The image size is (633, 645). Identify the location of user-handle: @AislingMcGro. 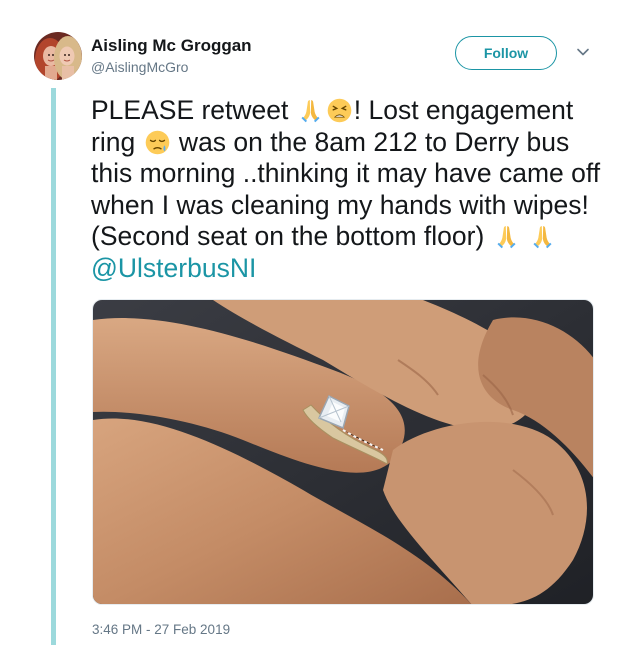
(171, 67).